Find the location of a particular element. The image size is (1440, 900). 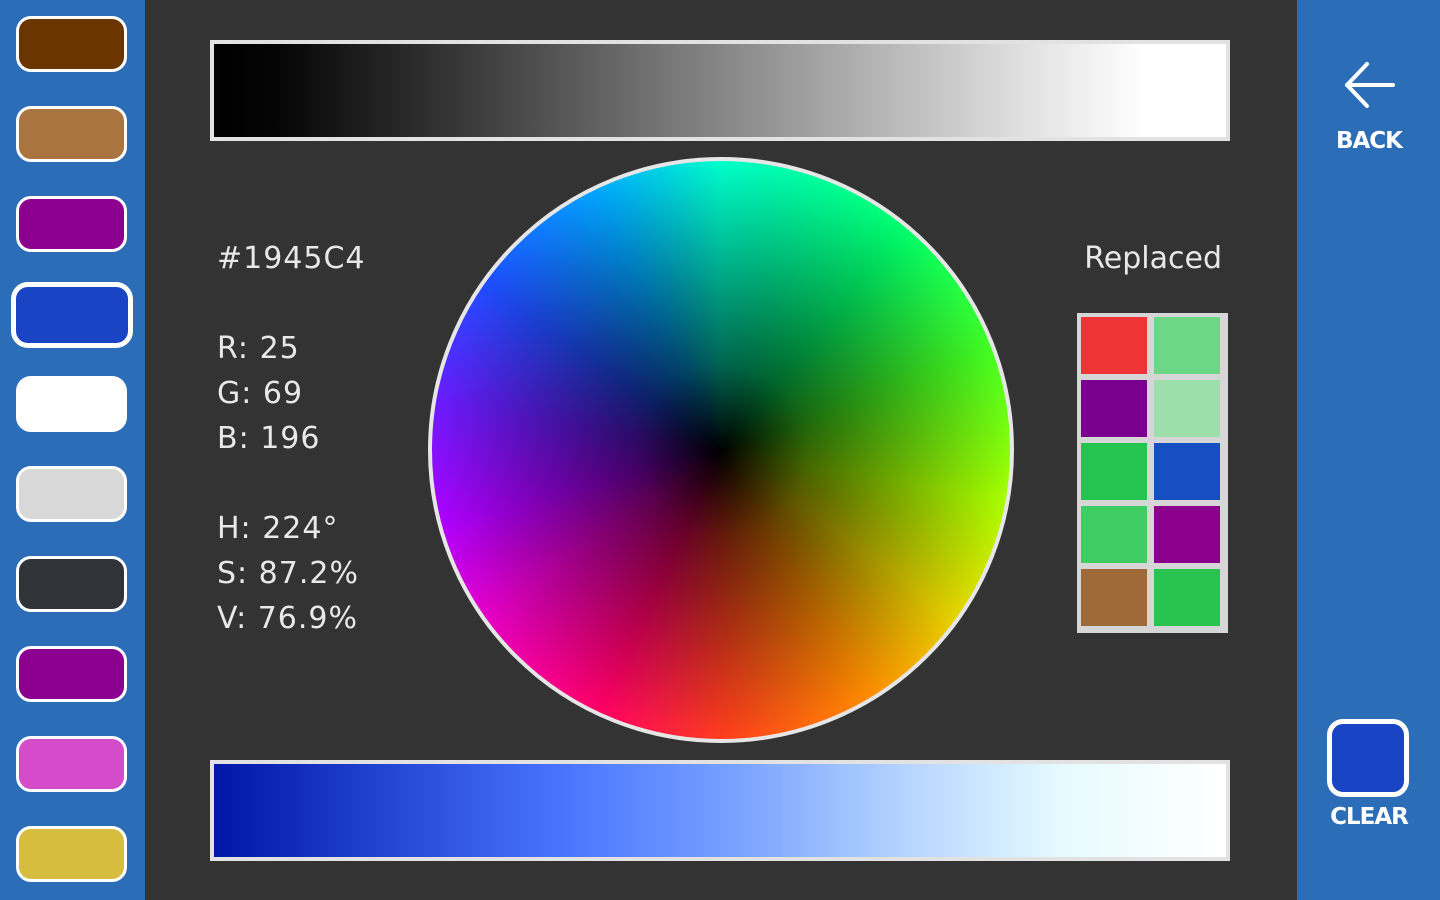

replaced-colors-grid is located at coordinates (1152, 473).